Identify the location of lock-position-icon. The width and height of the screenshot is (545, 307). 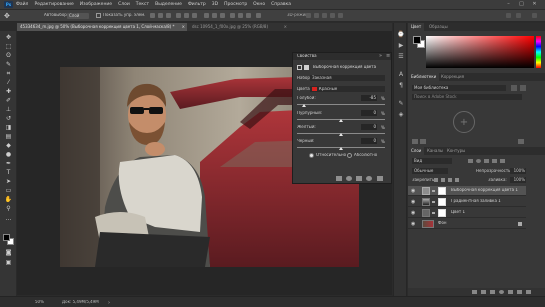
(450, 180).